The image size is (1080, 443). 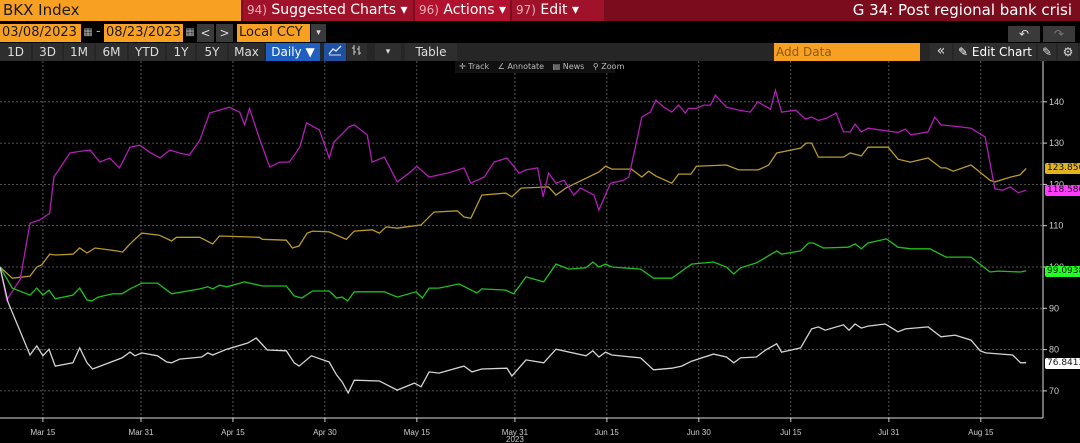 What do you see at coordinates (143, 33) in the screenshot?
I see `end-date-field: 08/23/2023` at bounding box center [143, 33].